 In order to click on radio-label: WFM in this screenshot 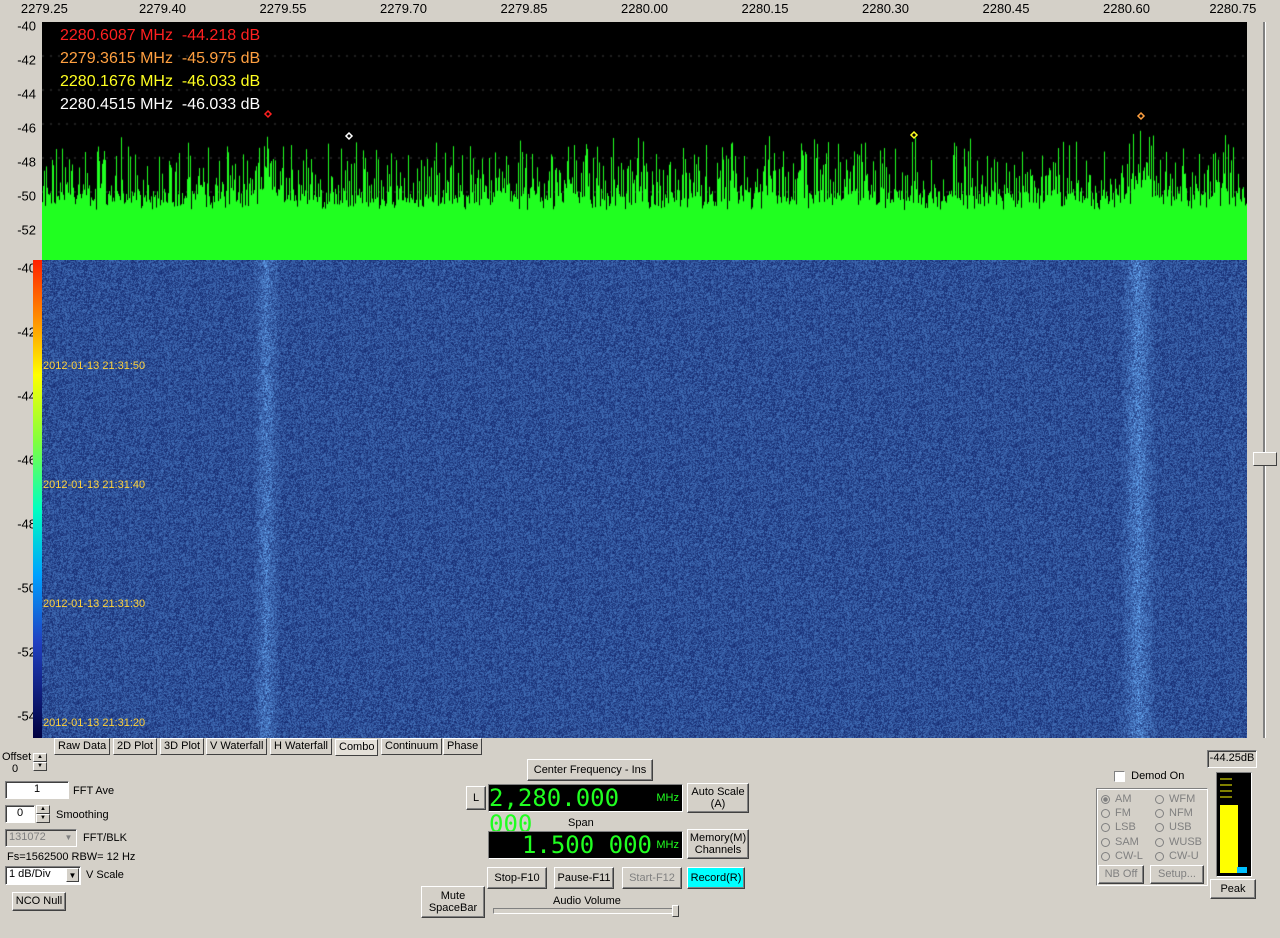, I will do `click(1182, 799)`.